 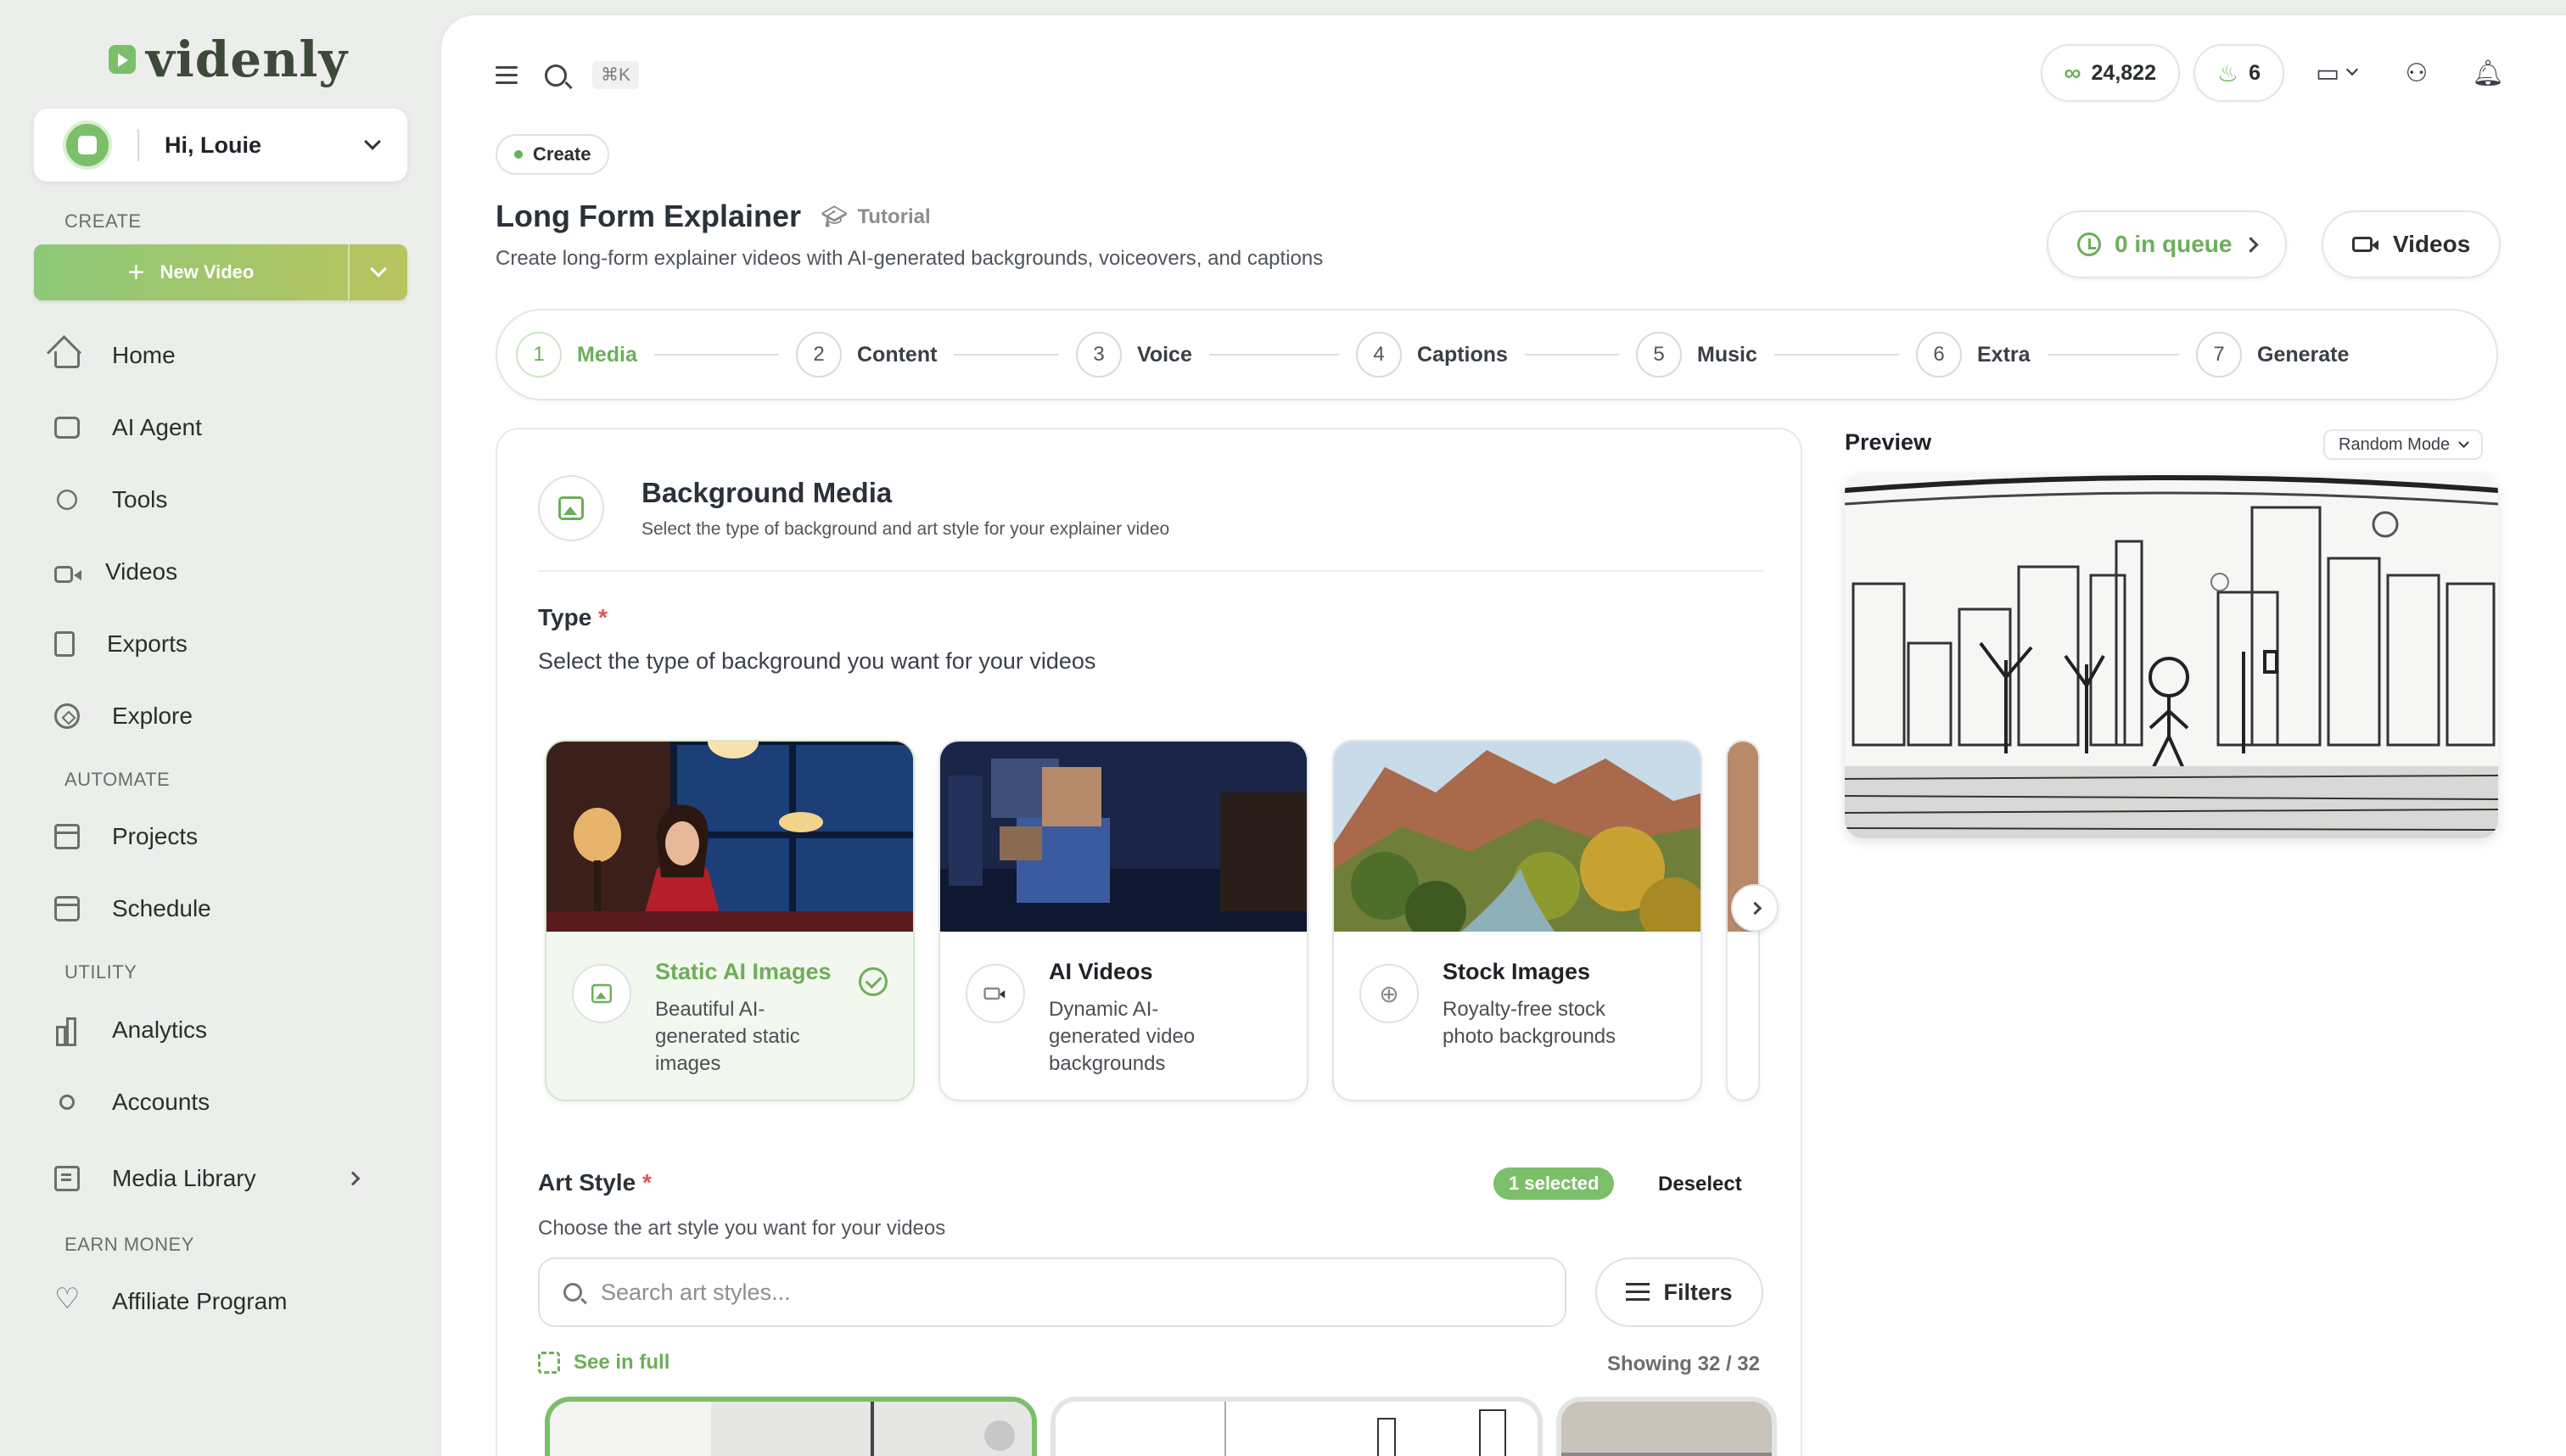 What do you see at coordinates (132, 909) in the screenshot?
I see `sidebar-item-schedule: Schedule` at bounding box center [132, 909].